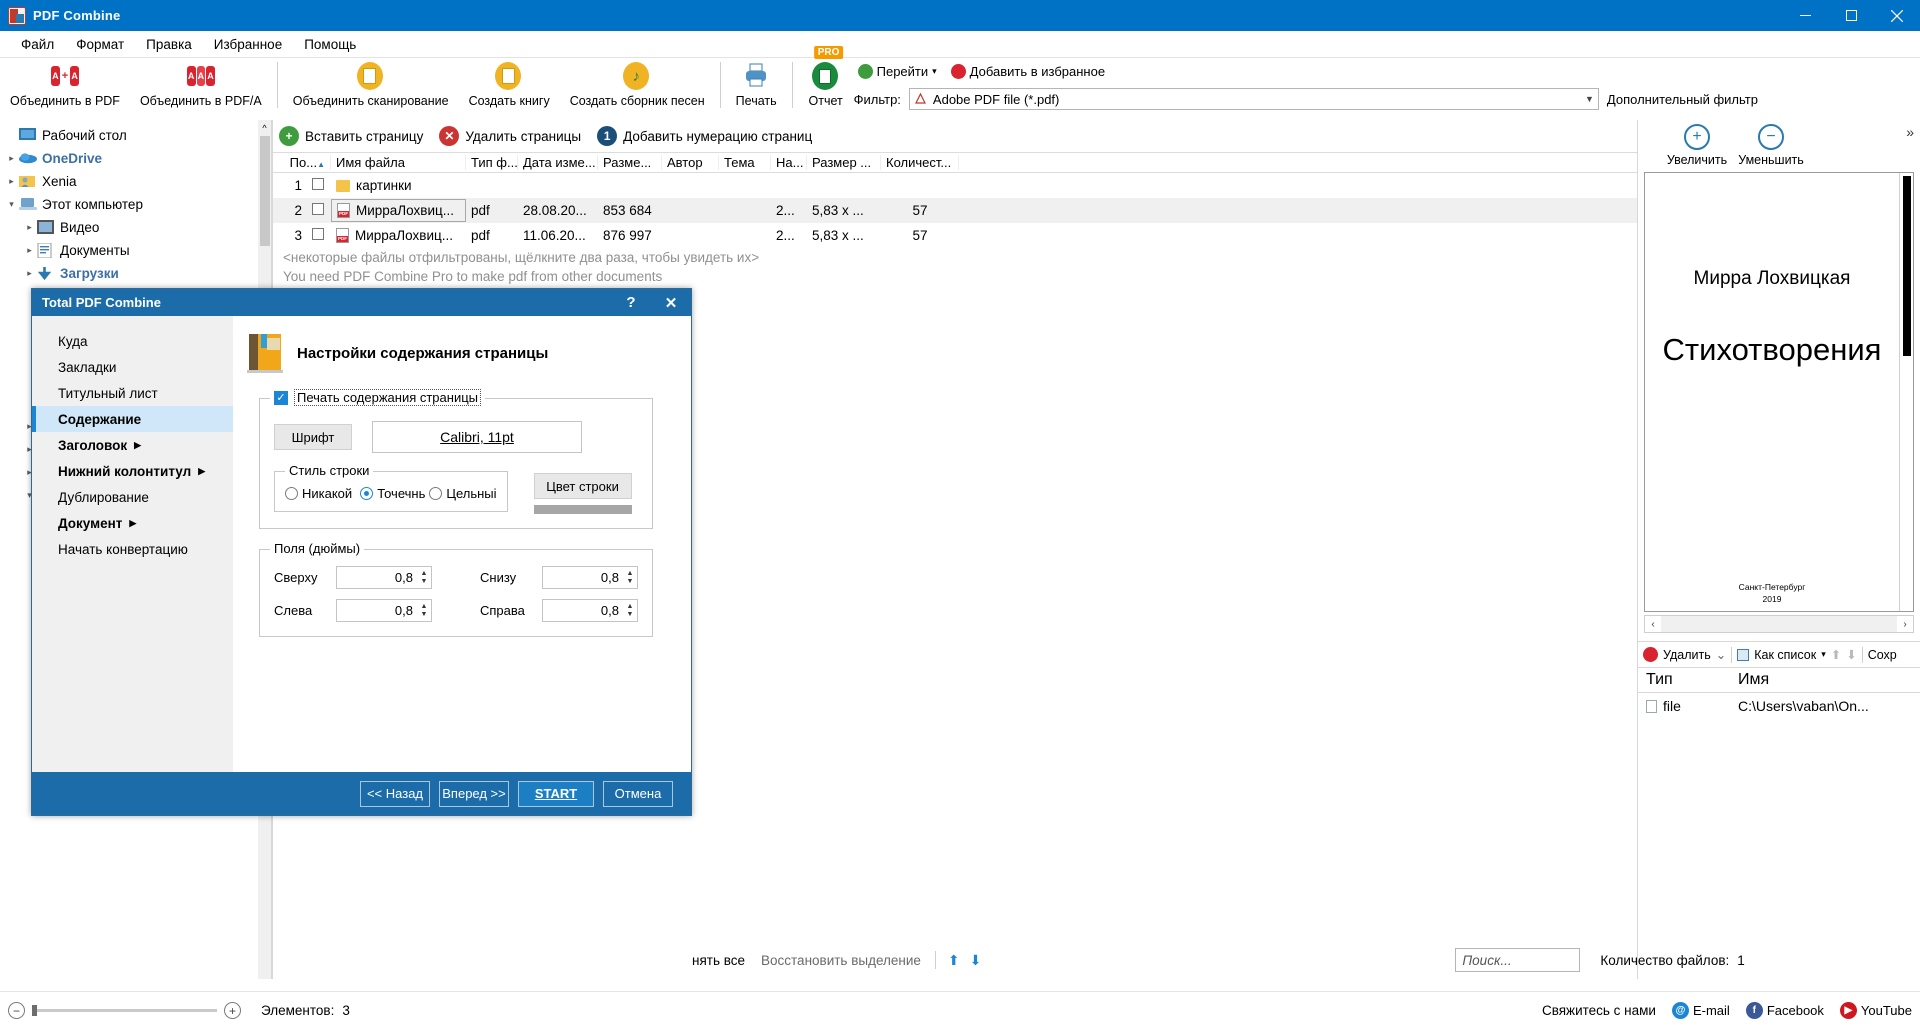 The image size is (1920, 1029). Describe the element at coordinates (631, 302) in the screenshot. I see `dialog-help-button: ?` at that location.